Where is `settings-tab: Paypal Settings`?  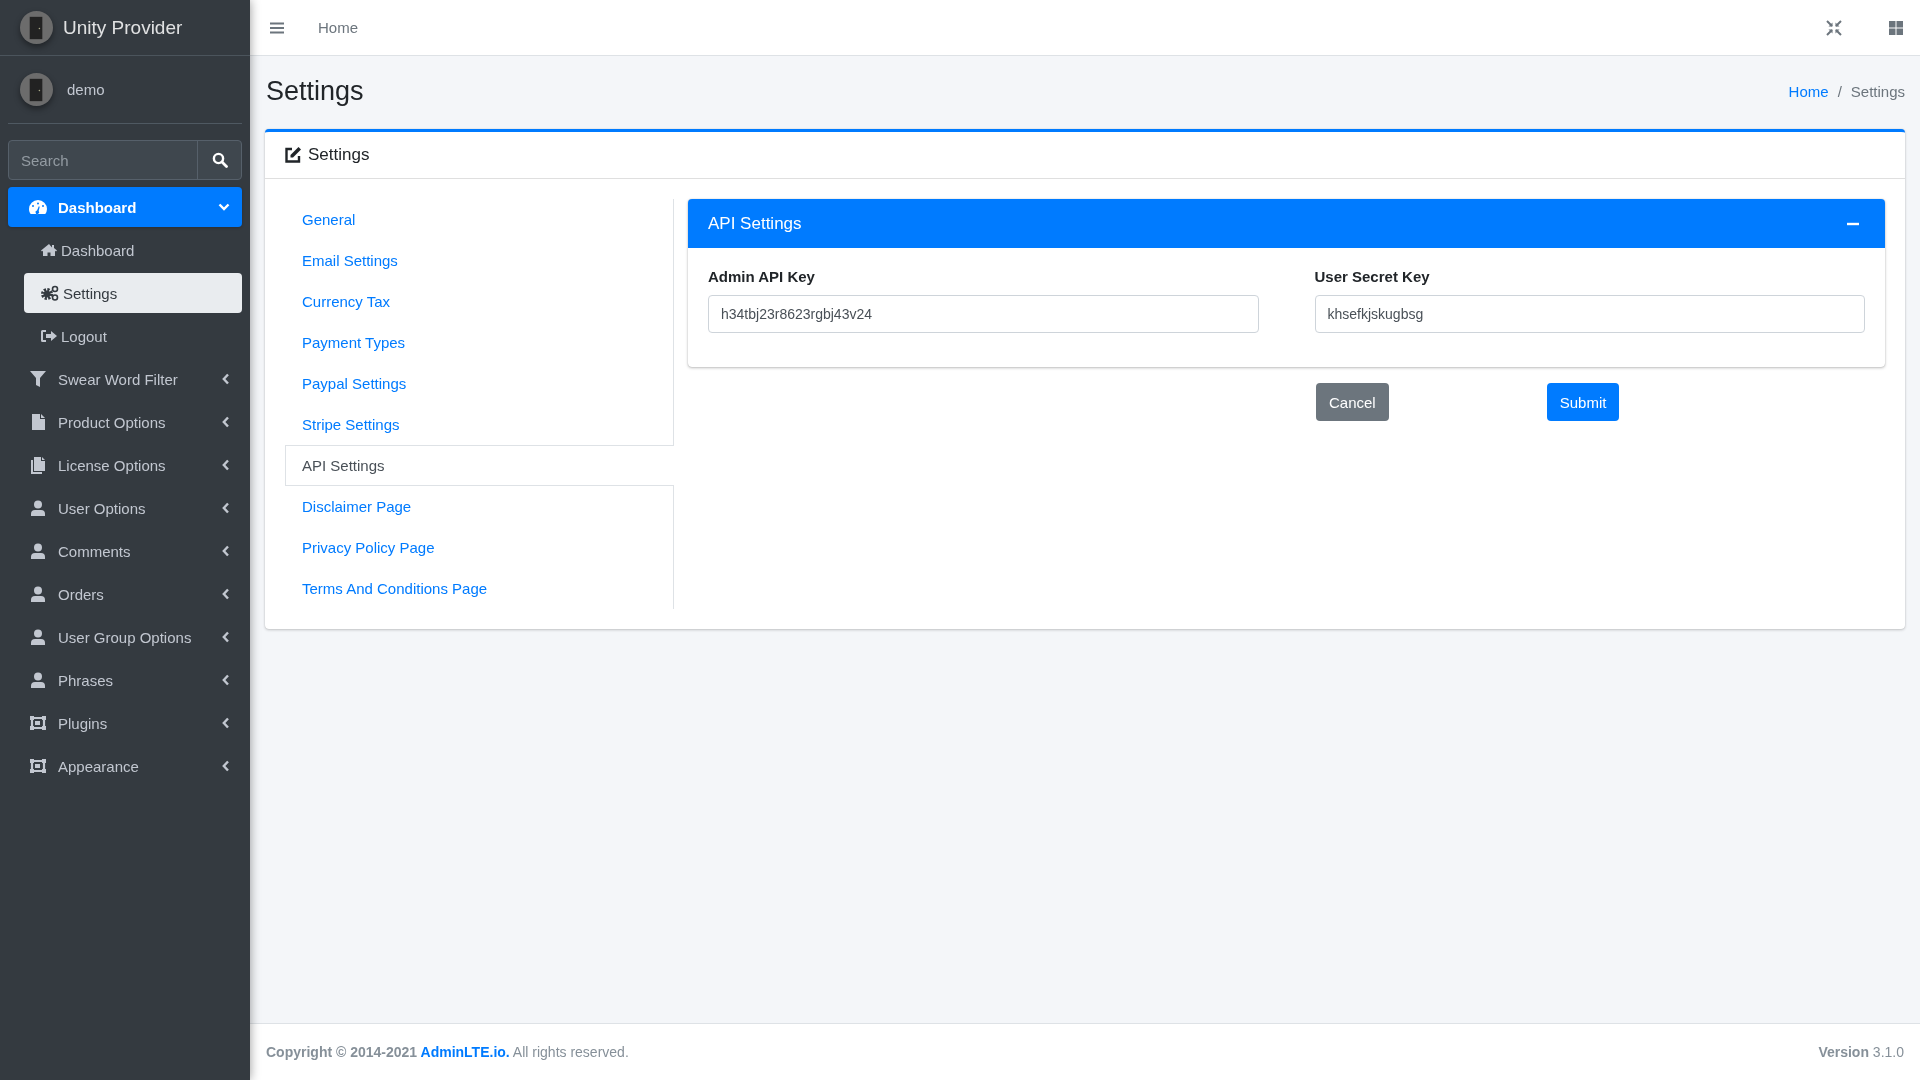 settings-tab: Paypal Settings is located at coordinates (479, 383).